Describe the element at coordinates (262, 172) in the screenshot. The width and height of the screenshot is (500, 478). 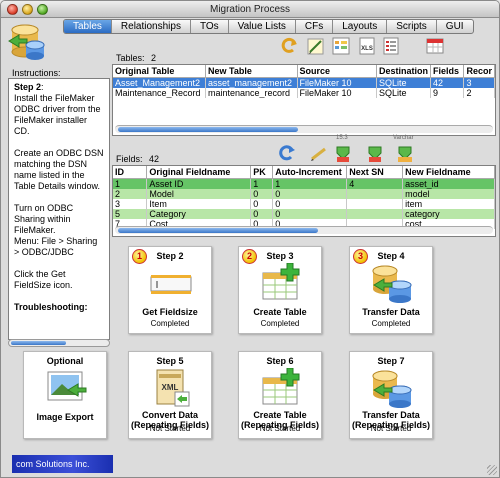
I see `column-header: PK` at that location.